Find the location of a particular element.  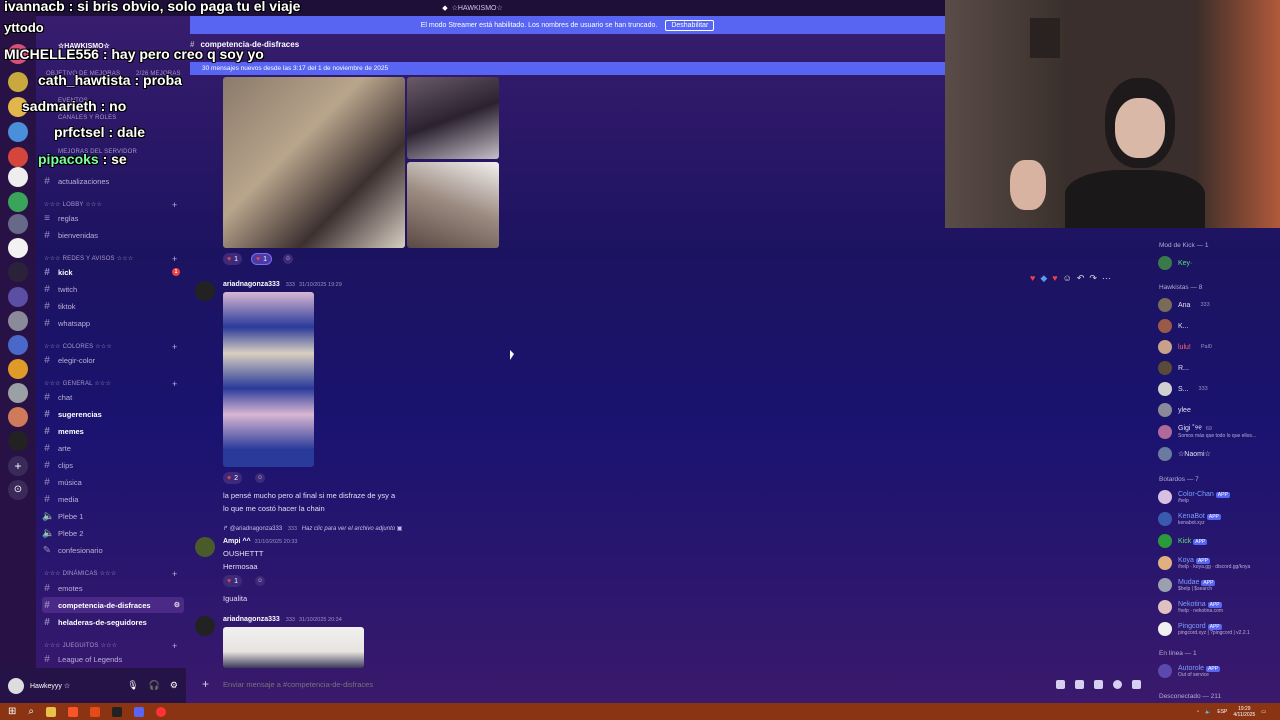

language-indicator: ESP is located at coordinates (1222, 712).